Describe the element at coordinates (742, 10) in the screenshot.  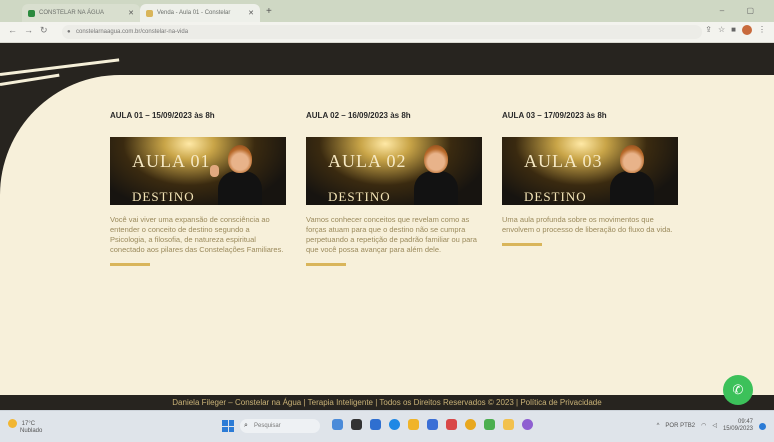
I see `window-controls: – ▢` at that location.